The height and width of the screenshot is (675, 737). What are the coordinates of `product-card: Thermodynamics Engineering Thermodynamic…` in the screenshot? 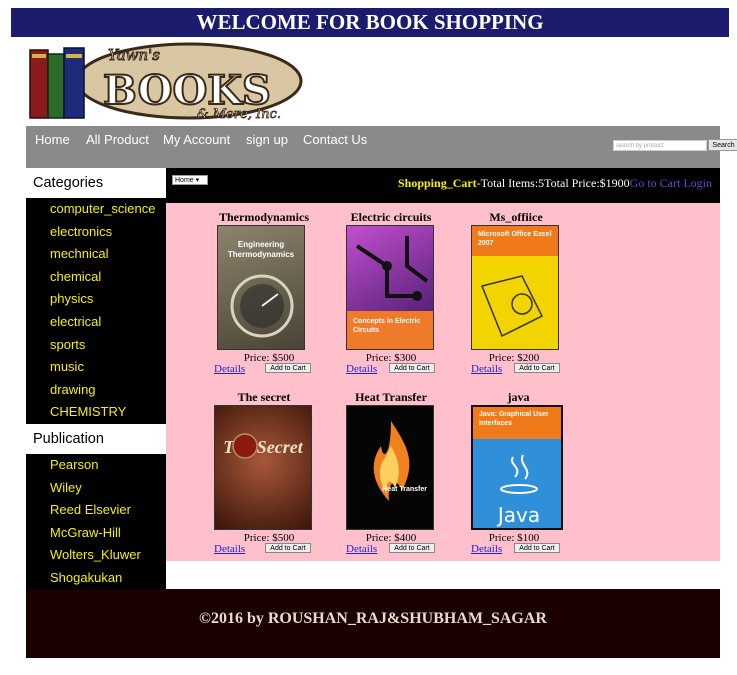 It's located at (284, 292).